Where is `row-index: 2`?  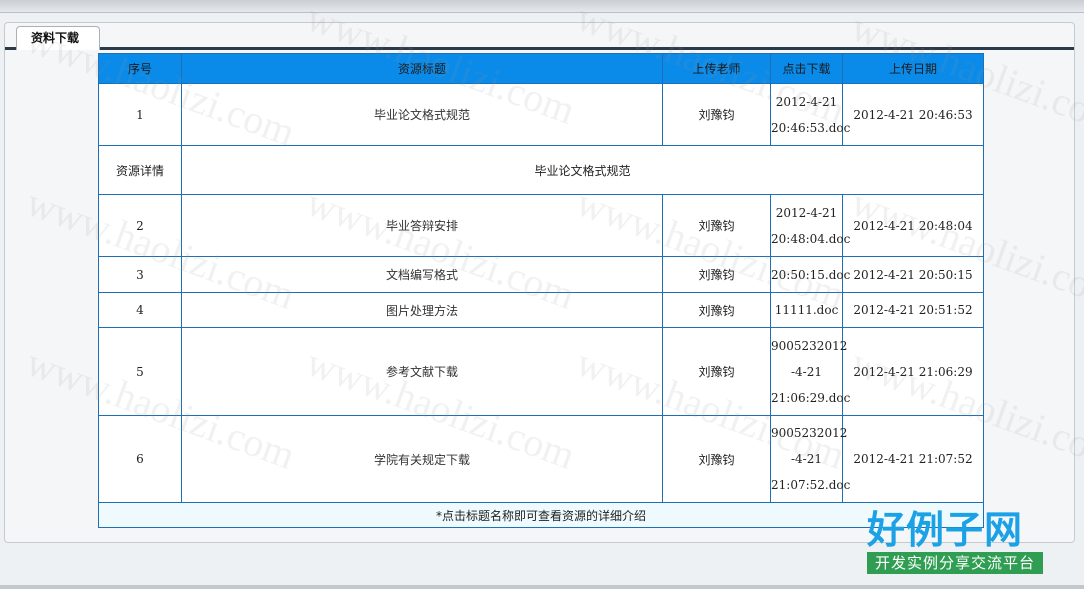 row-index: 2 is located at coordinates (140, 225).